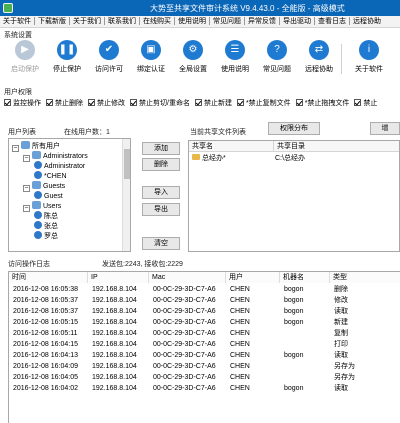 The height and width of the screenshot is (423, 400). I want to click on permission-checkbox: 禁止新建, so click(213, 104).